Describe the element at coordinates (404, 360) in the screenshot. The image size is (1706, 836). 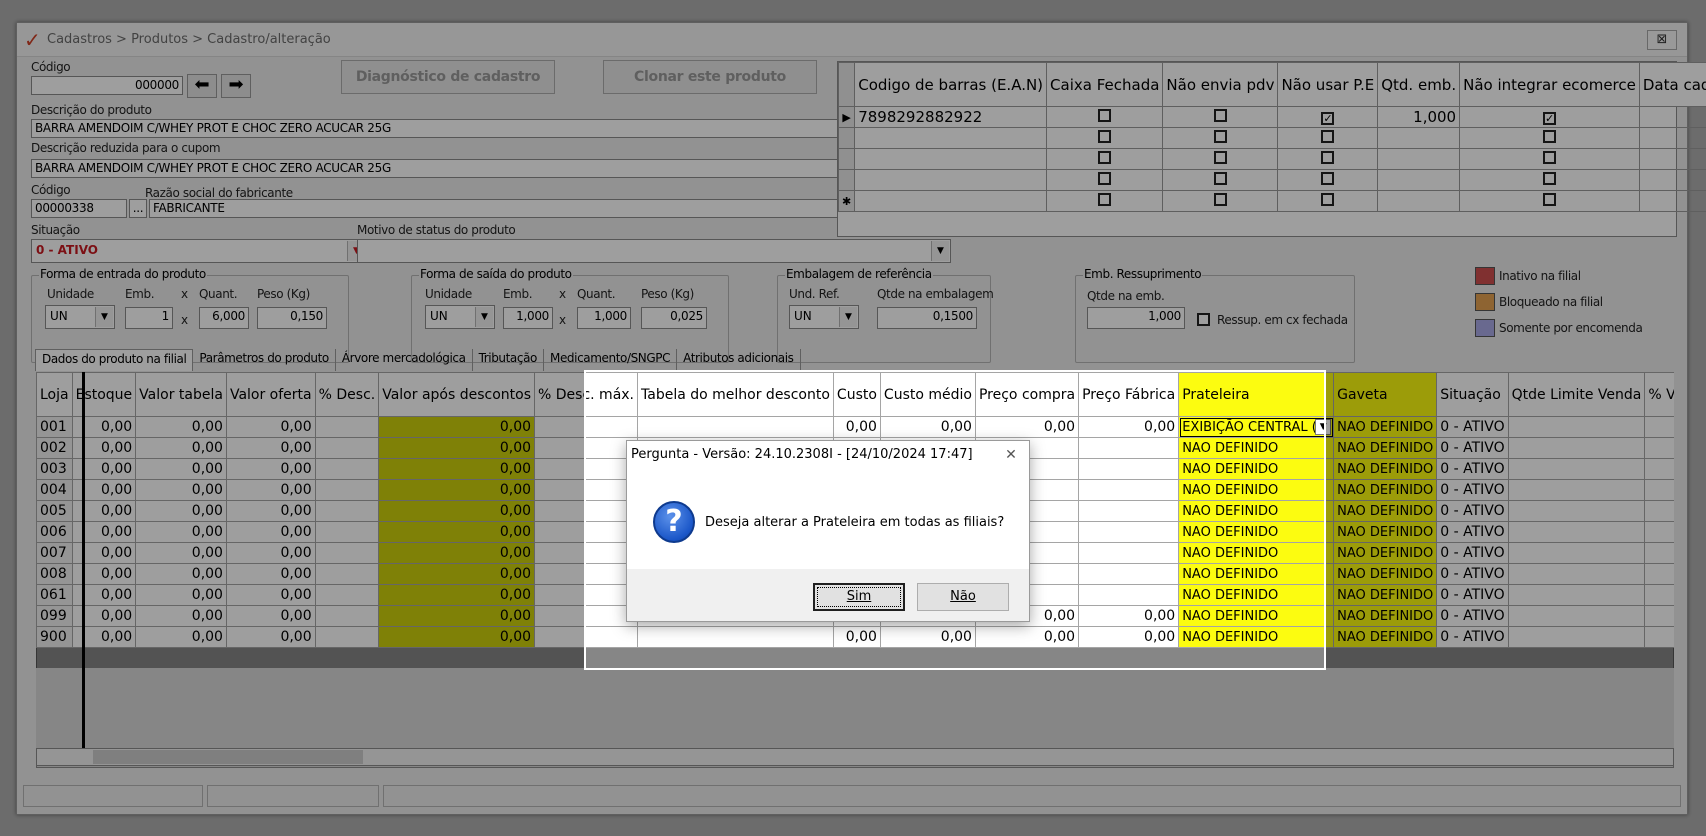
I see `tab-arvore: Árvore mercadológica` at that location.